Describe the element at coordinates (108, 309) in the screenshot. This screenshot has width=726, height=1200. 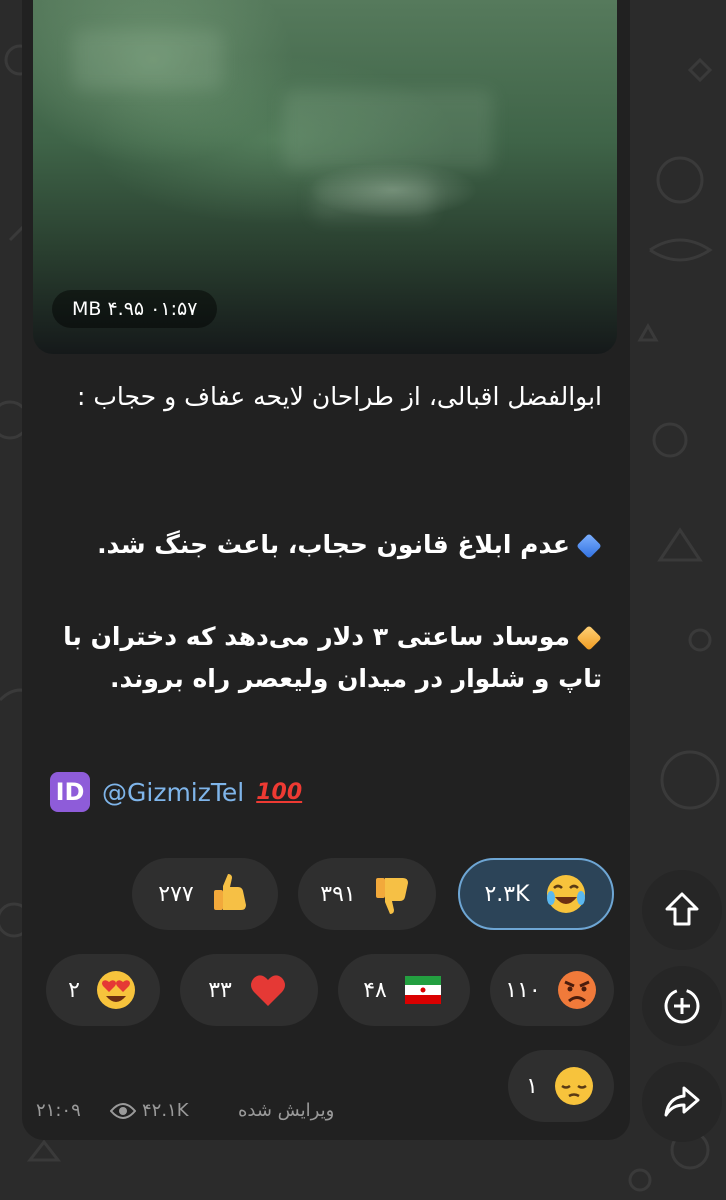
I see `video-size: MB ۴.۹۵` at that location.